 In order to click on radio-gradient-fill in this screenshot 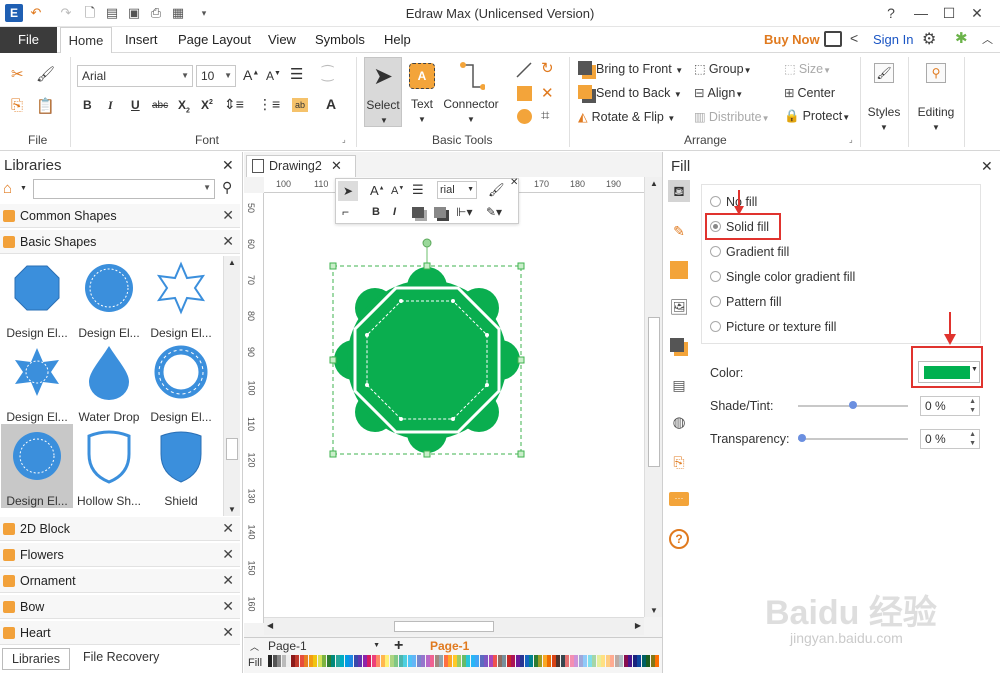, I will do `click(715, 251)`.